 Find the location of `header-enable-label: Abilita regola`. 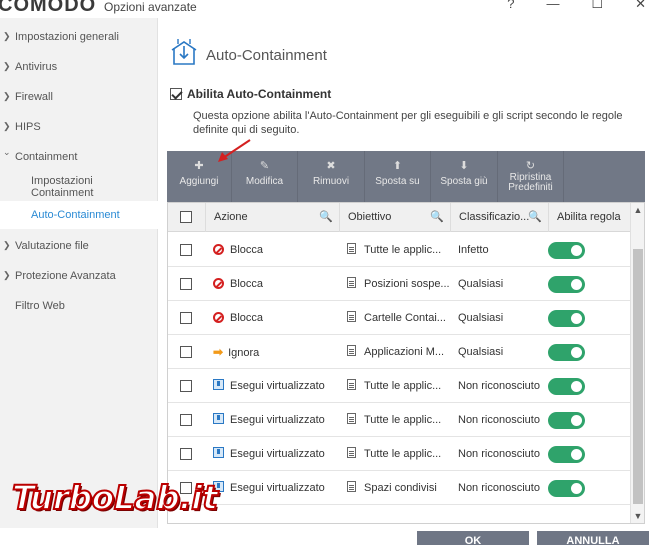

header-enable-label: Abilita regola is located at coordinates (589, 217).